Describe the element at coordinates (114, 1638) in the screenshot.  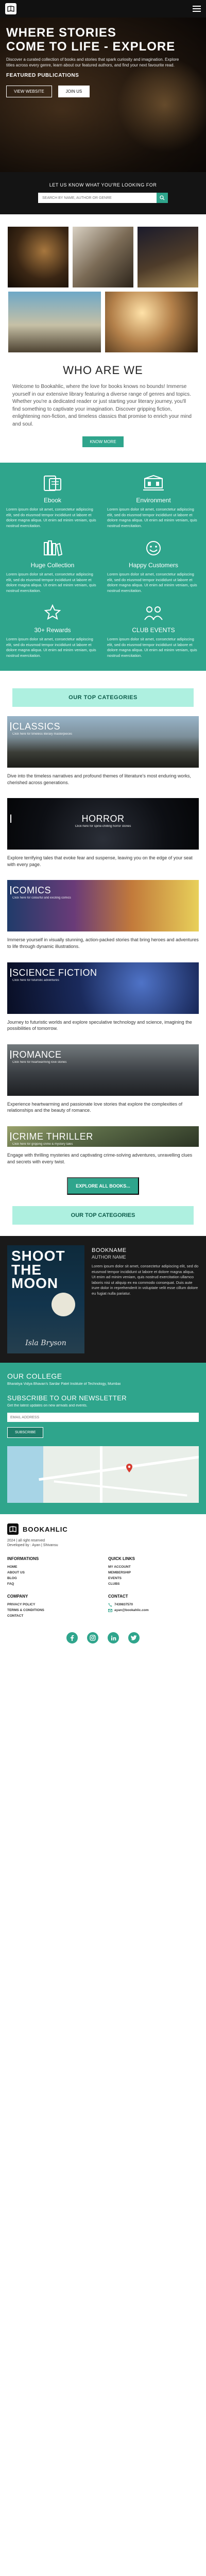
I see `linkedin-icon` at that location.